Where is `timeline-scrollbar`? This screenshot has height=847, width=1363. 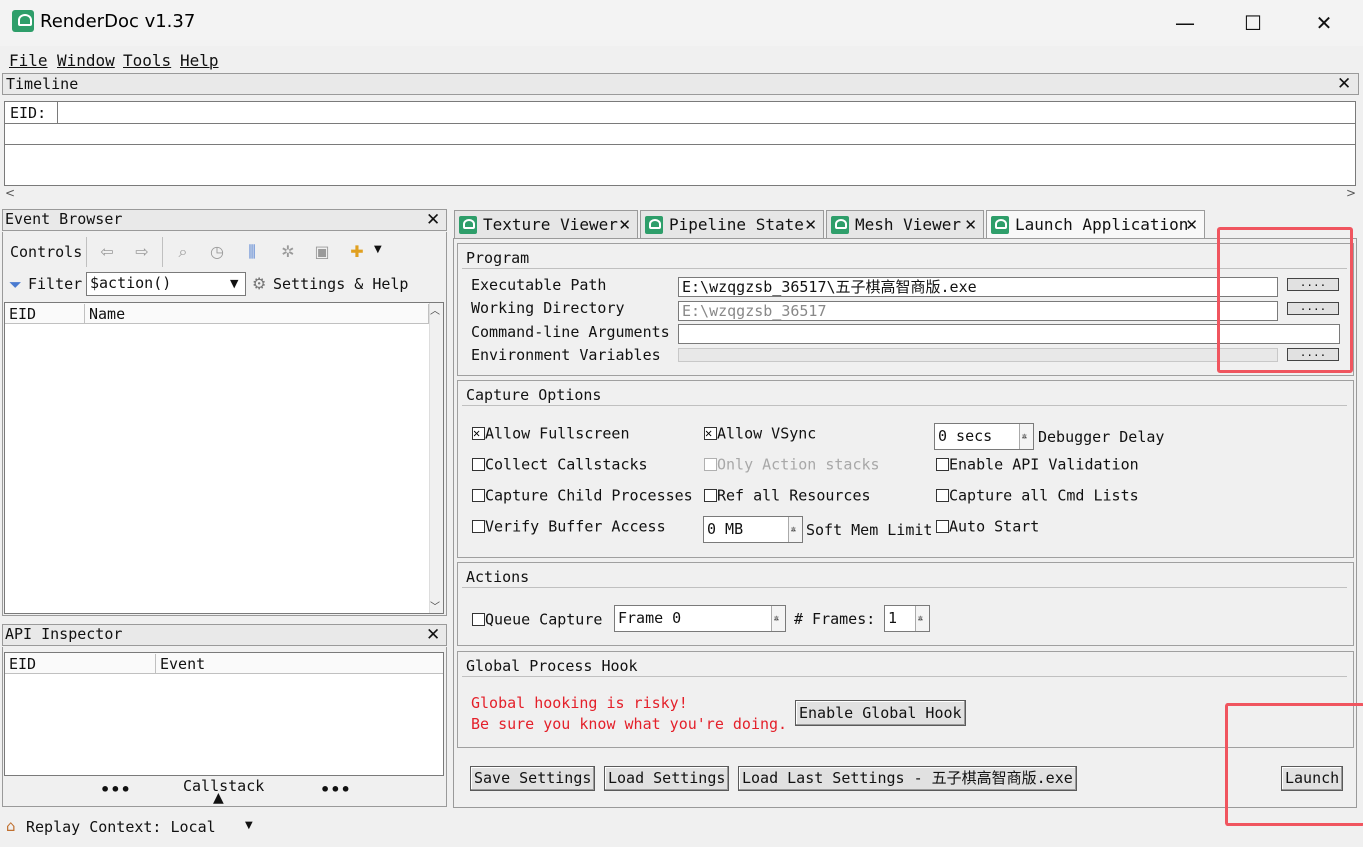
timeline-scrollbar is located at coordinates (680, 195).